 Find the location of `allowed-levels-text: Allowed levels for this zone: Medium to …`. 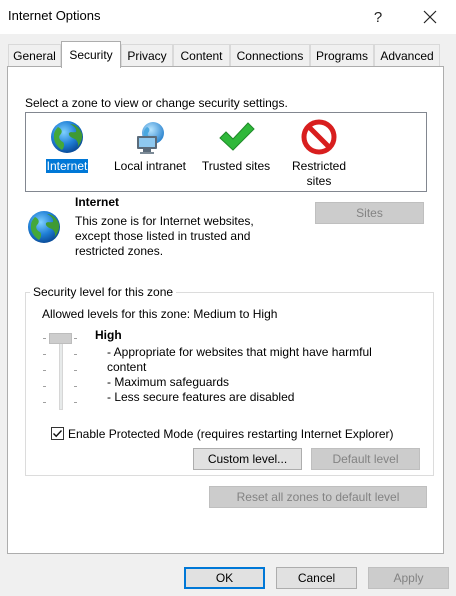

allowed-levels-text: Allowed levels for this zone: Medium to … is located at coordinates (160, 314).